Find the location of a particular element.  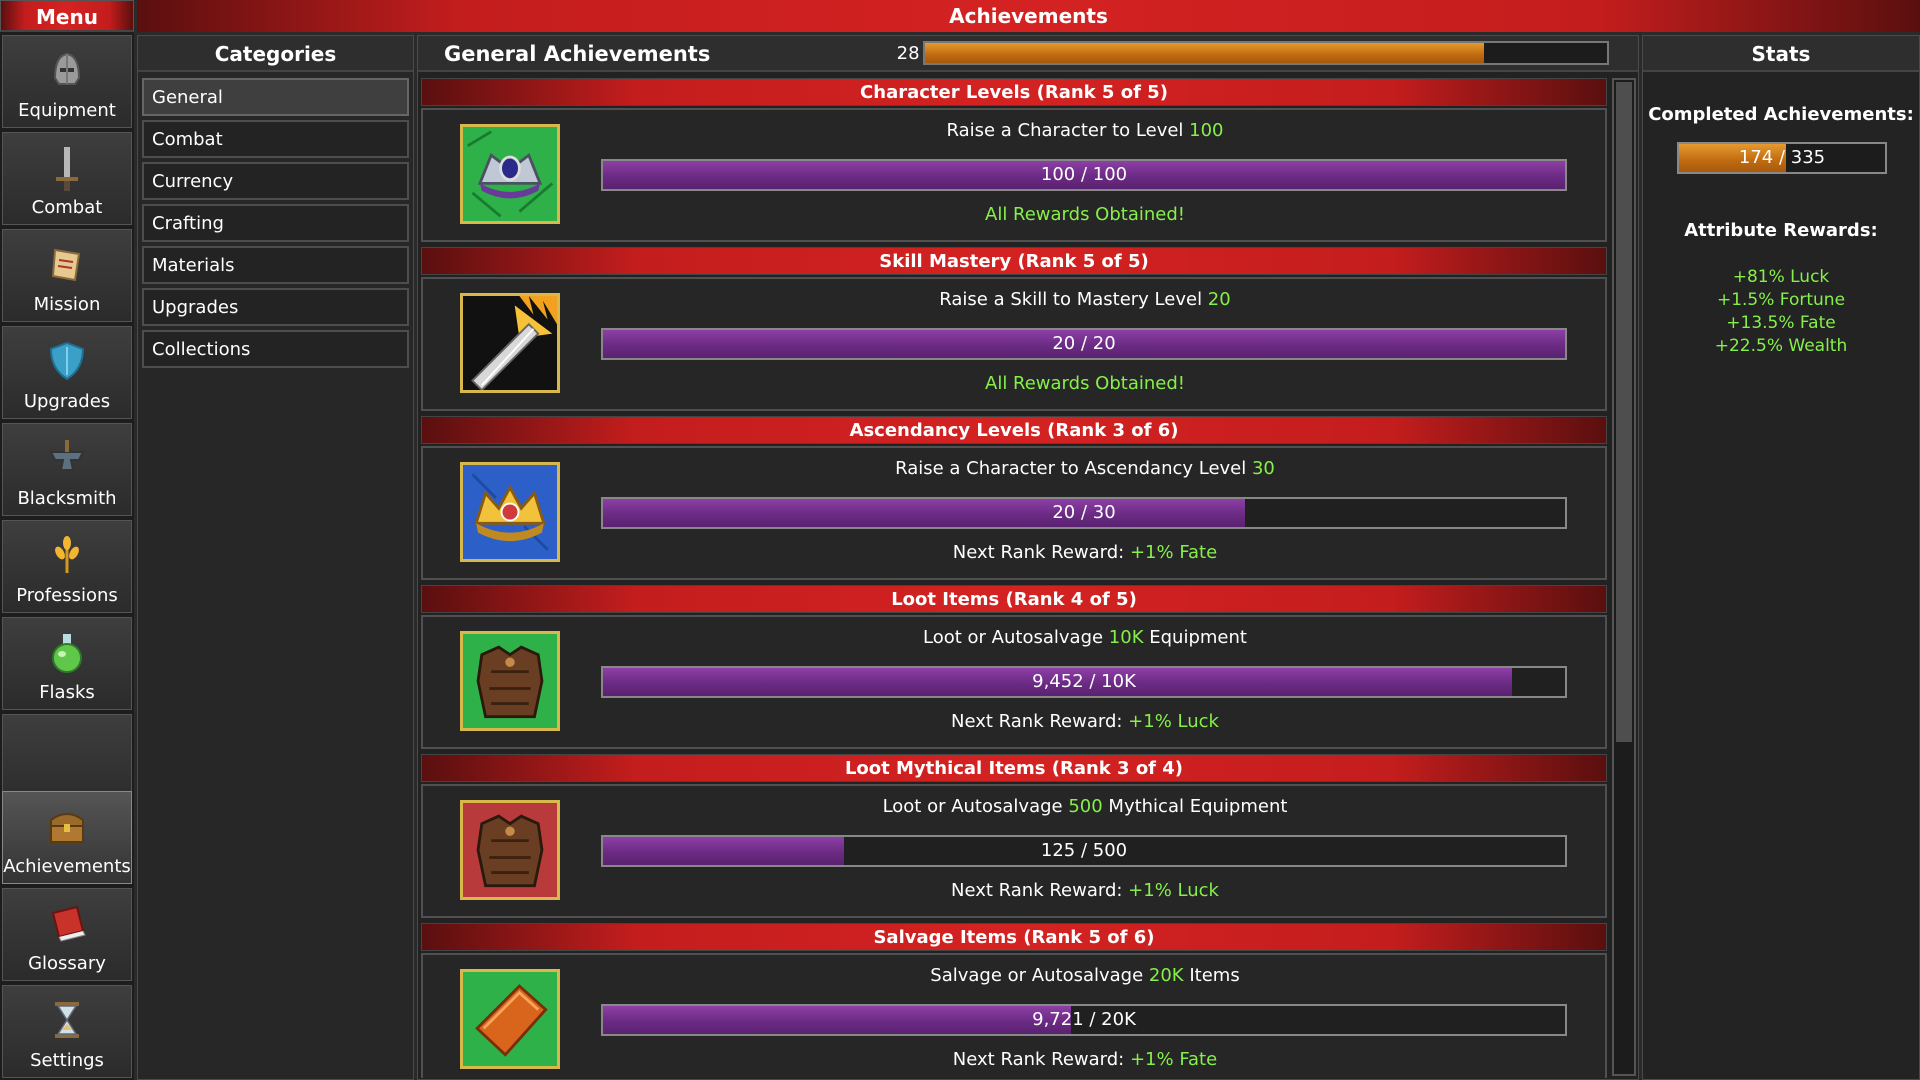

achievement-reward: Next Rank Reward: +1% Luck is located at coordinates (1085, 721).